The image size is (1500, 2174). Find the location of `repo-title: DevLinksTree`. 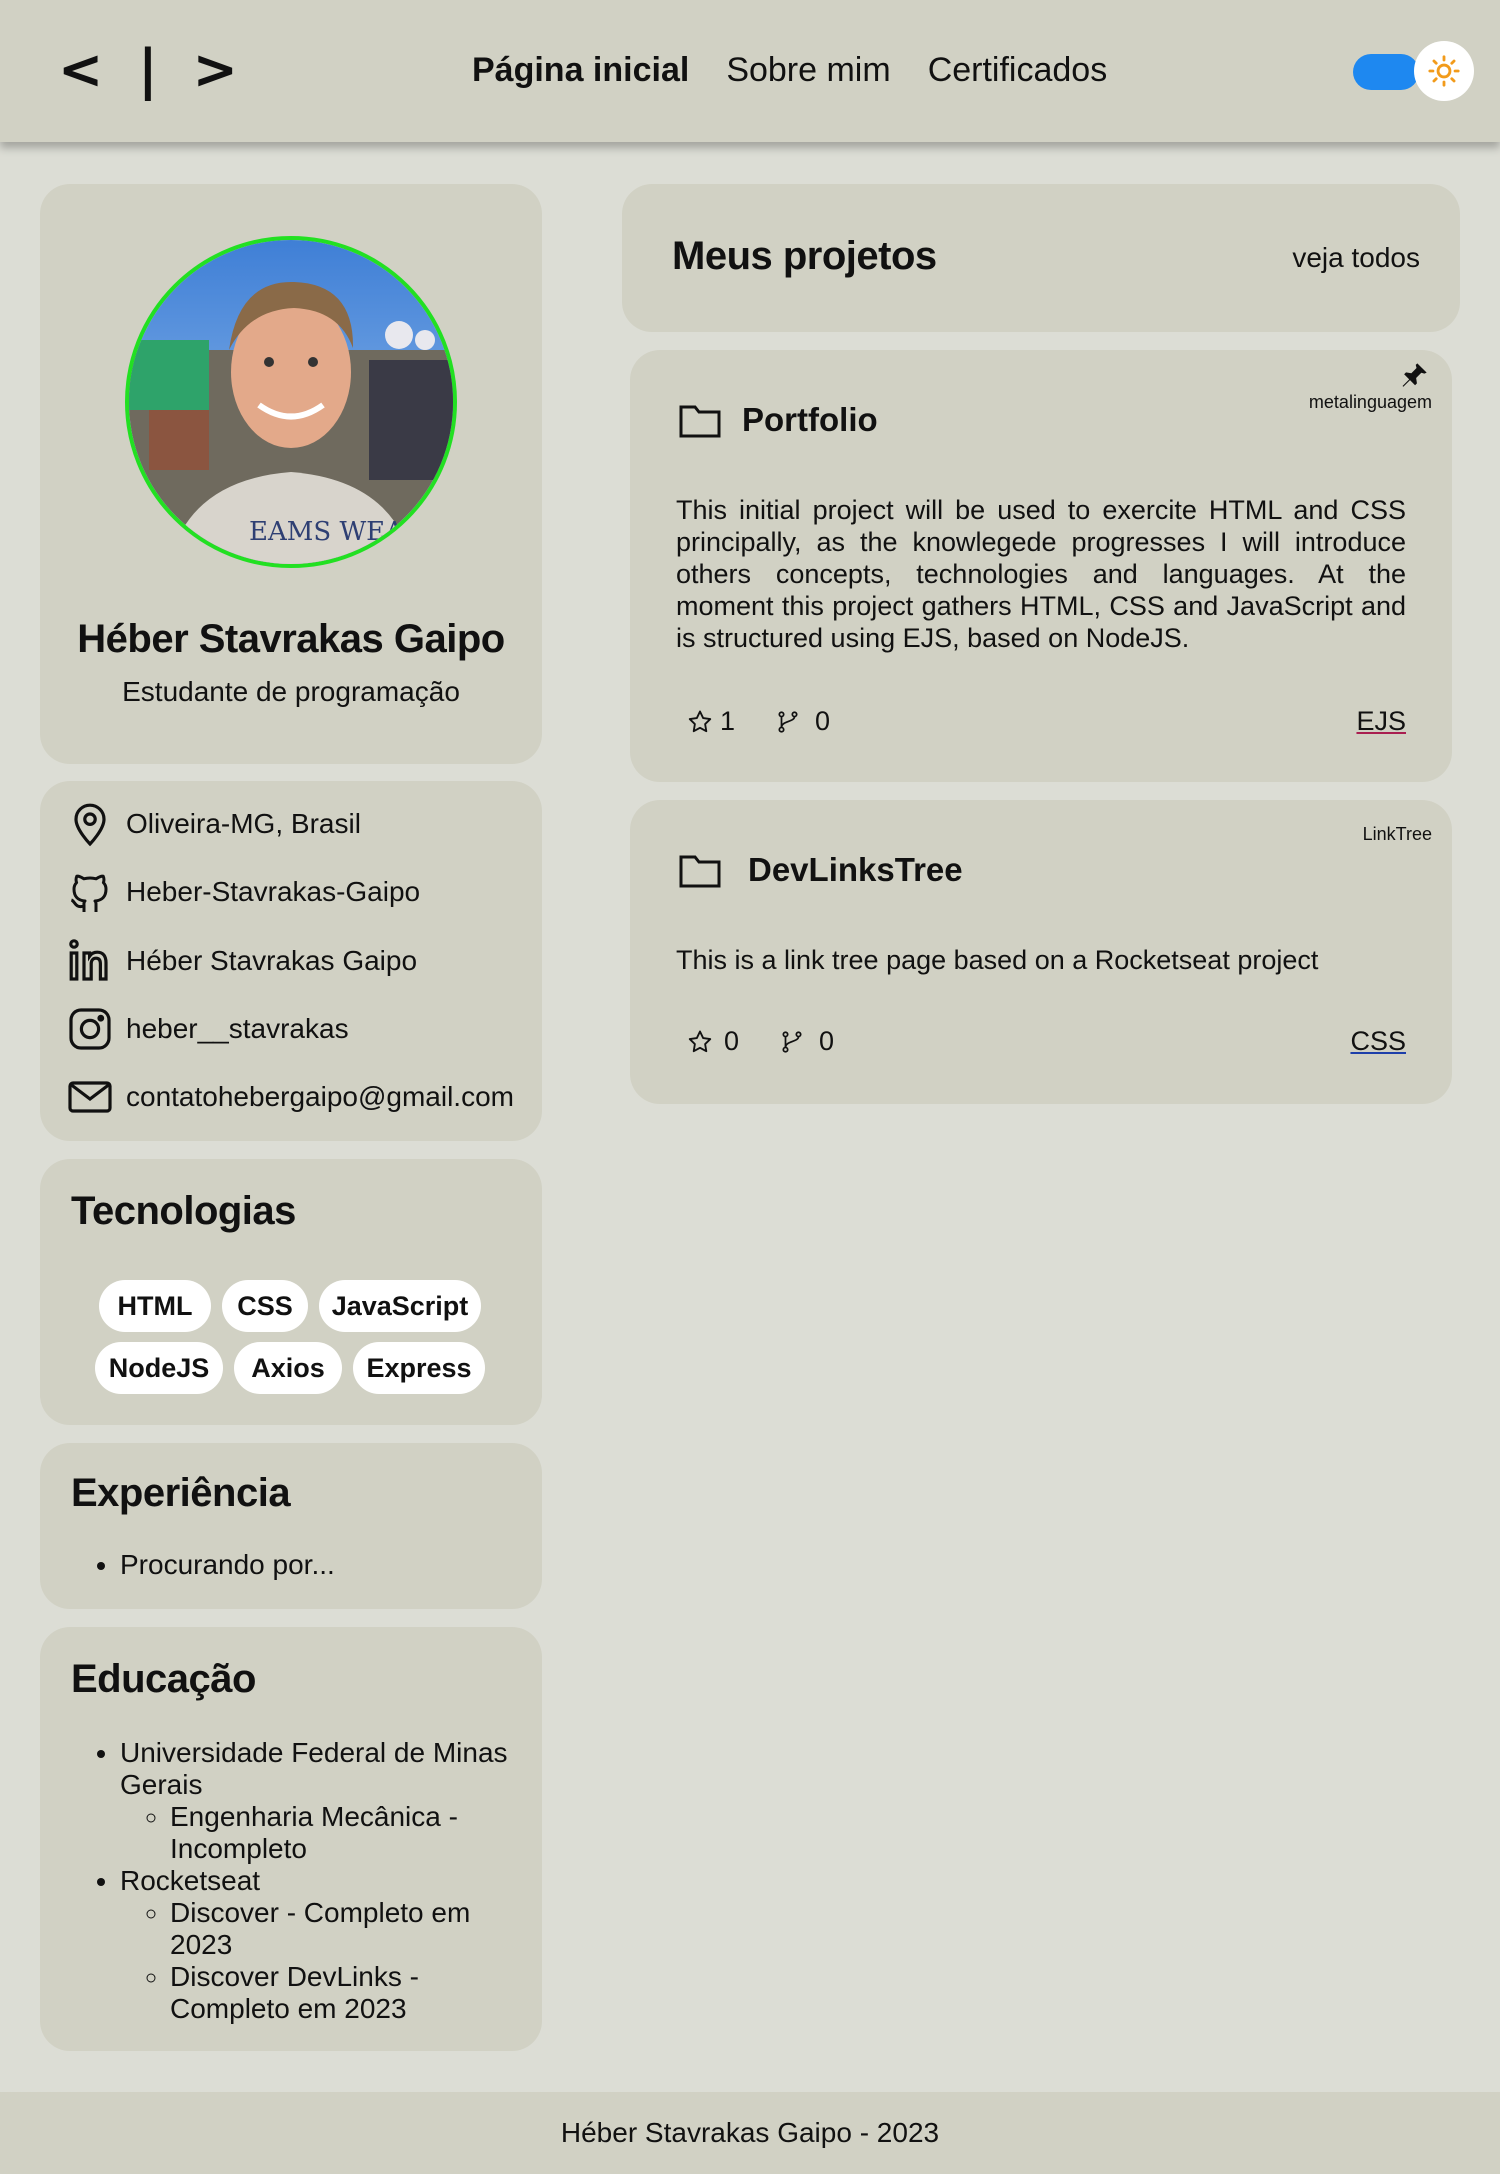

repo-title: DevLinksTree is located at coordinates (819, 870).